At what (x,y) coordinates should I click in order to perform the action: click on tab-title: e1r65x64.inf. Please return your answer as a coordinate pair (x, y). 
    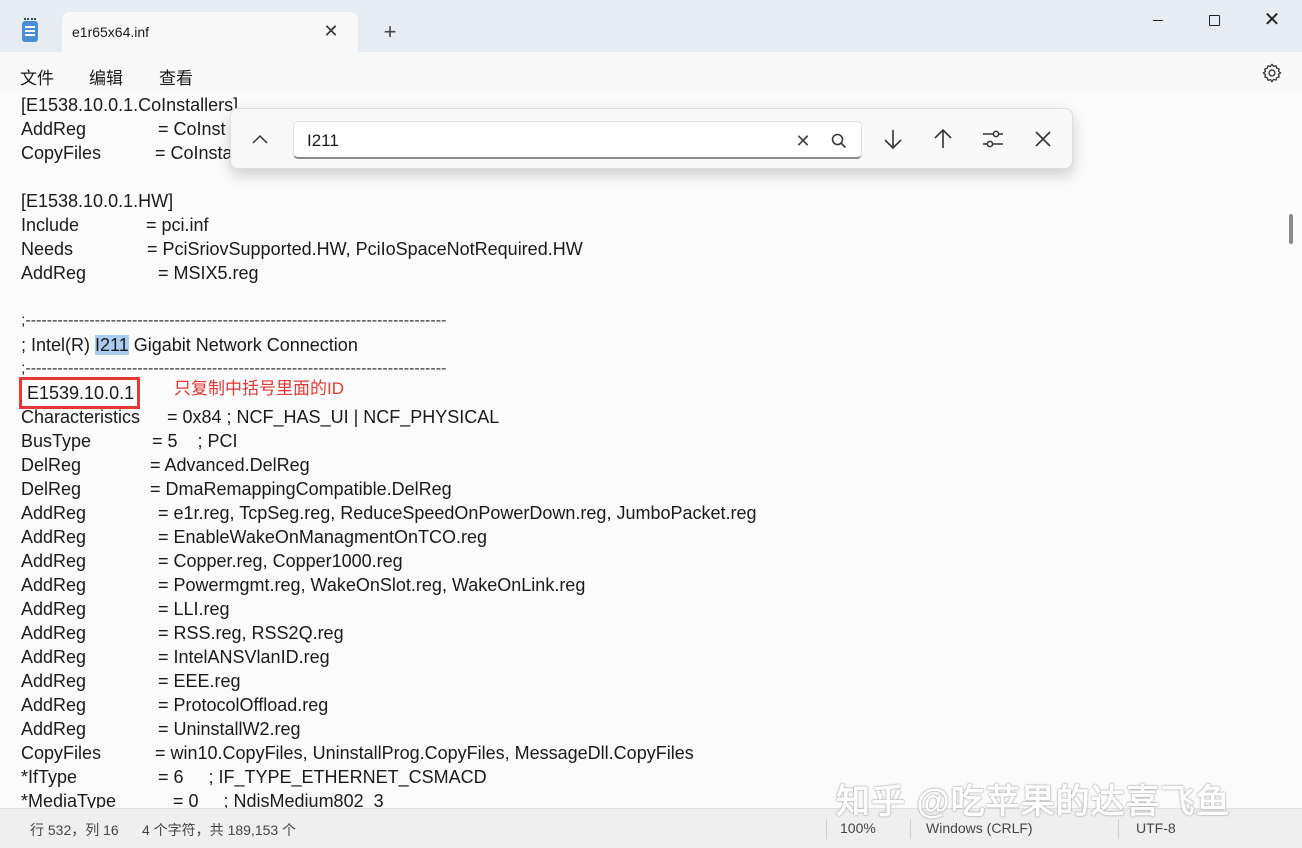
    Looking at the image, I should click on (111, 32).